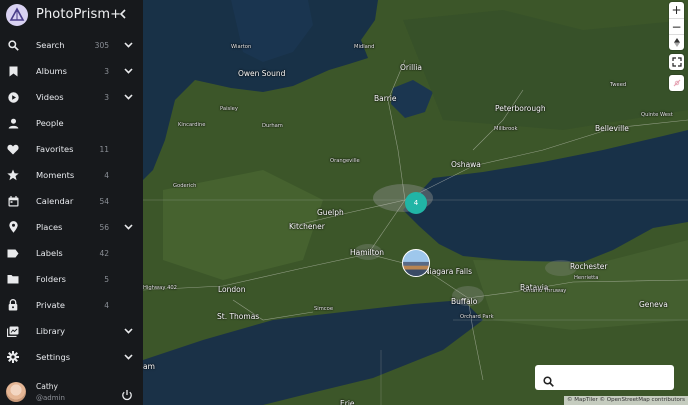 The image size is (688, 405). Describe the element at coordinates (104, 227) in the screenshot. I see `sidebar-item-count: 56` at that location.